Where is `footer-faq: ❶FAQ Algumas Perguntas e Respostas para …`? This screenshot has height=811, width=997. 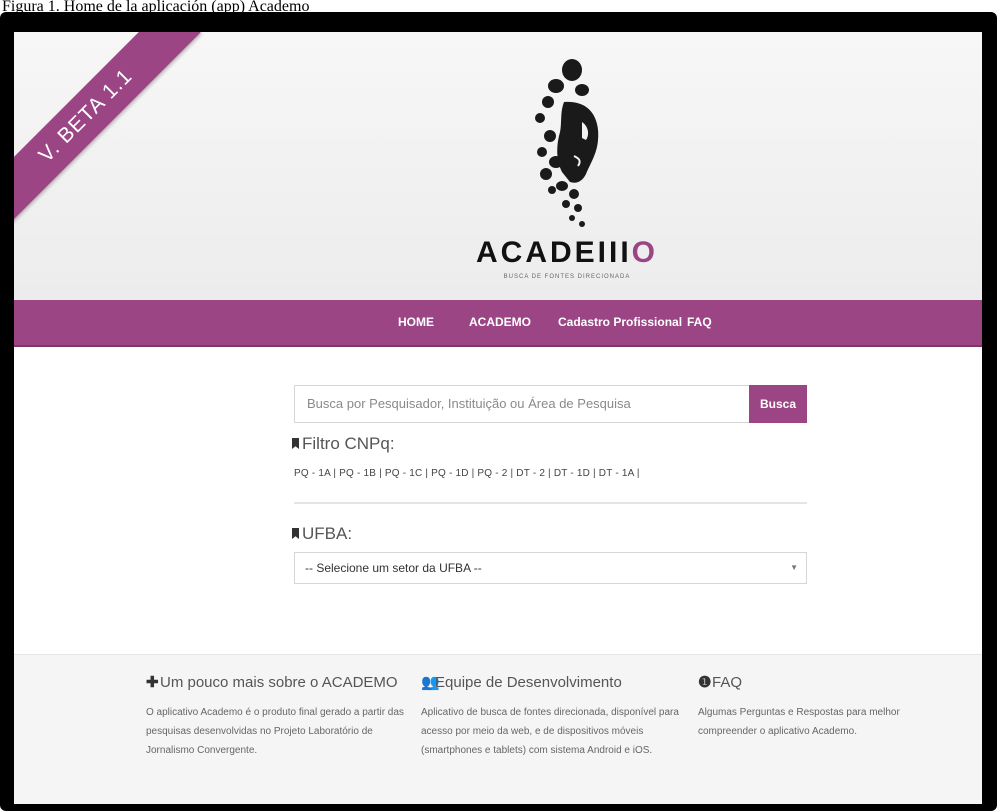 footer-faq: ❶FAQ Algumas Perguntas e Respostas para … is located at coordinates (828, 707).